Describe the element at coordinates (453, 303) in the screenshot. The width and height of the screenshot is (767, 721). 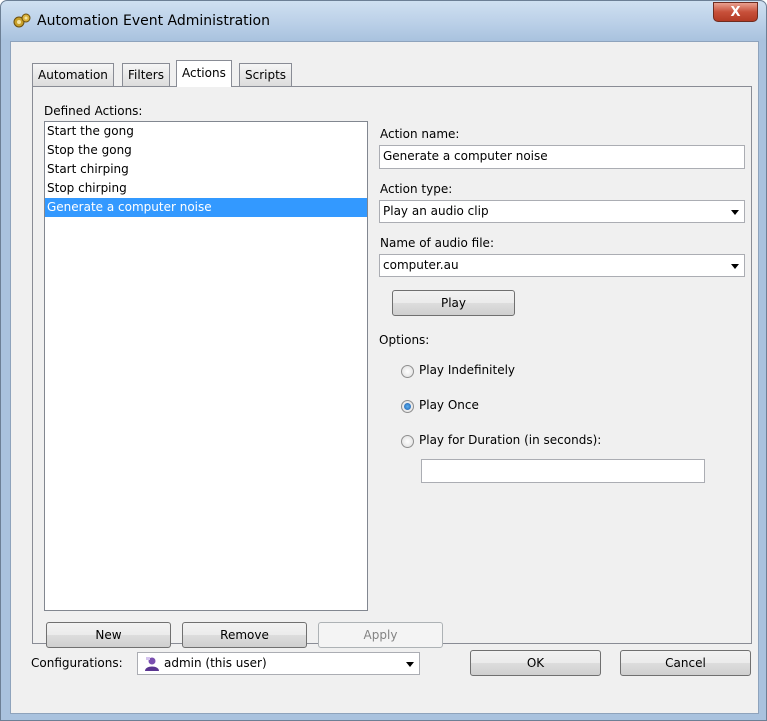
I see `play-button: Play` at that location.